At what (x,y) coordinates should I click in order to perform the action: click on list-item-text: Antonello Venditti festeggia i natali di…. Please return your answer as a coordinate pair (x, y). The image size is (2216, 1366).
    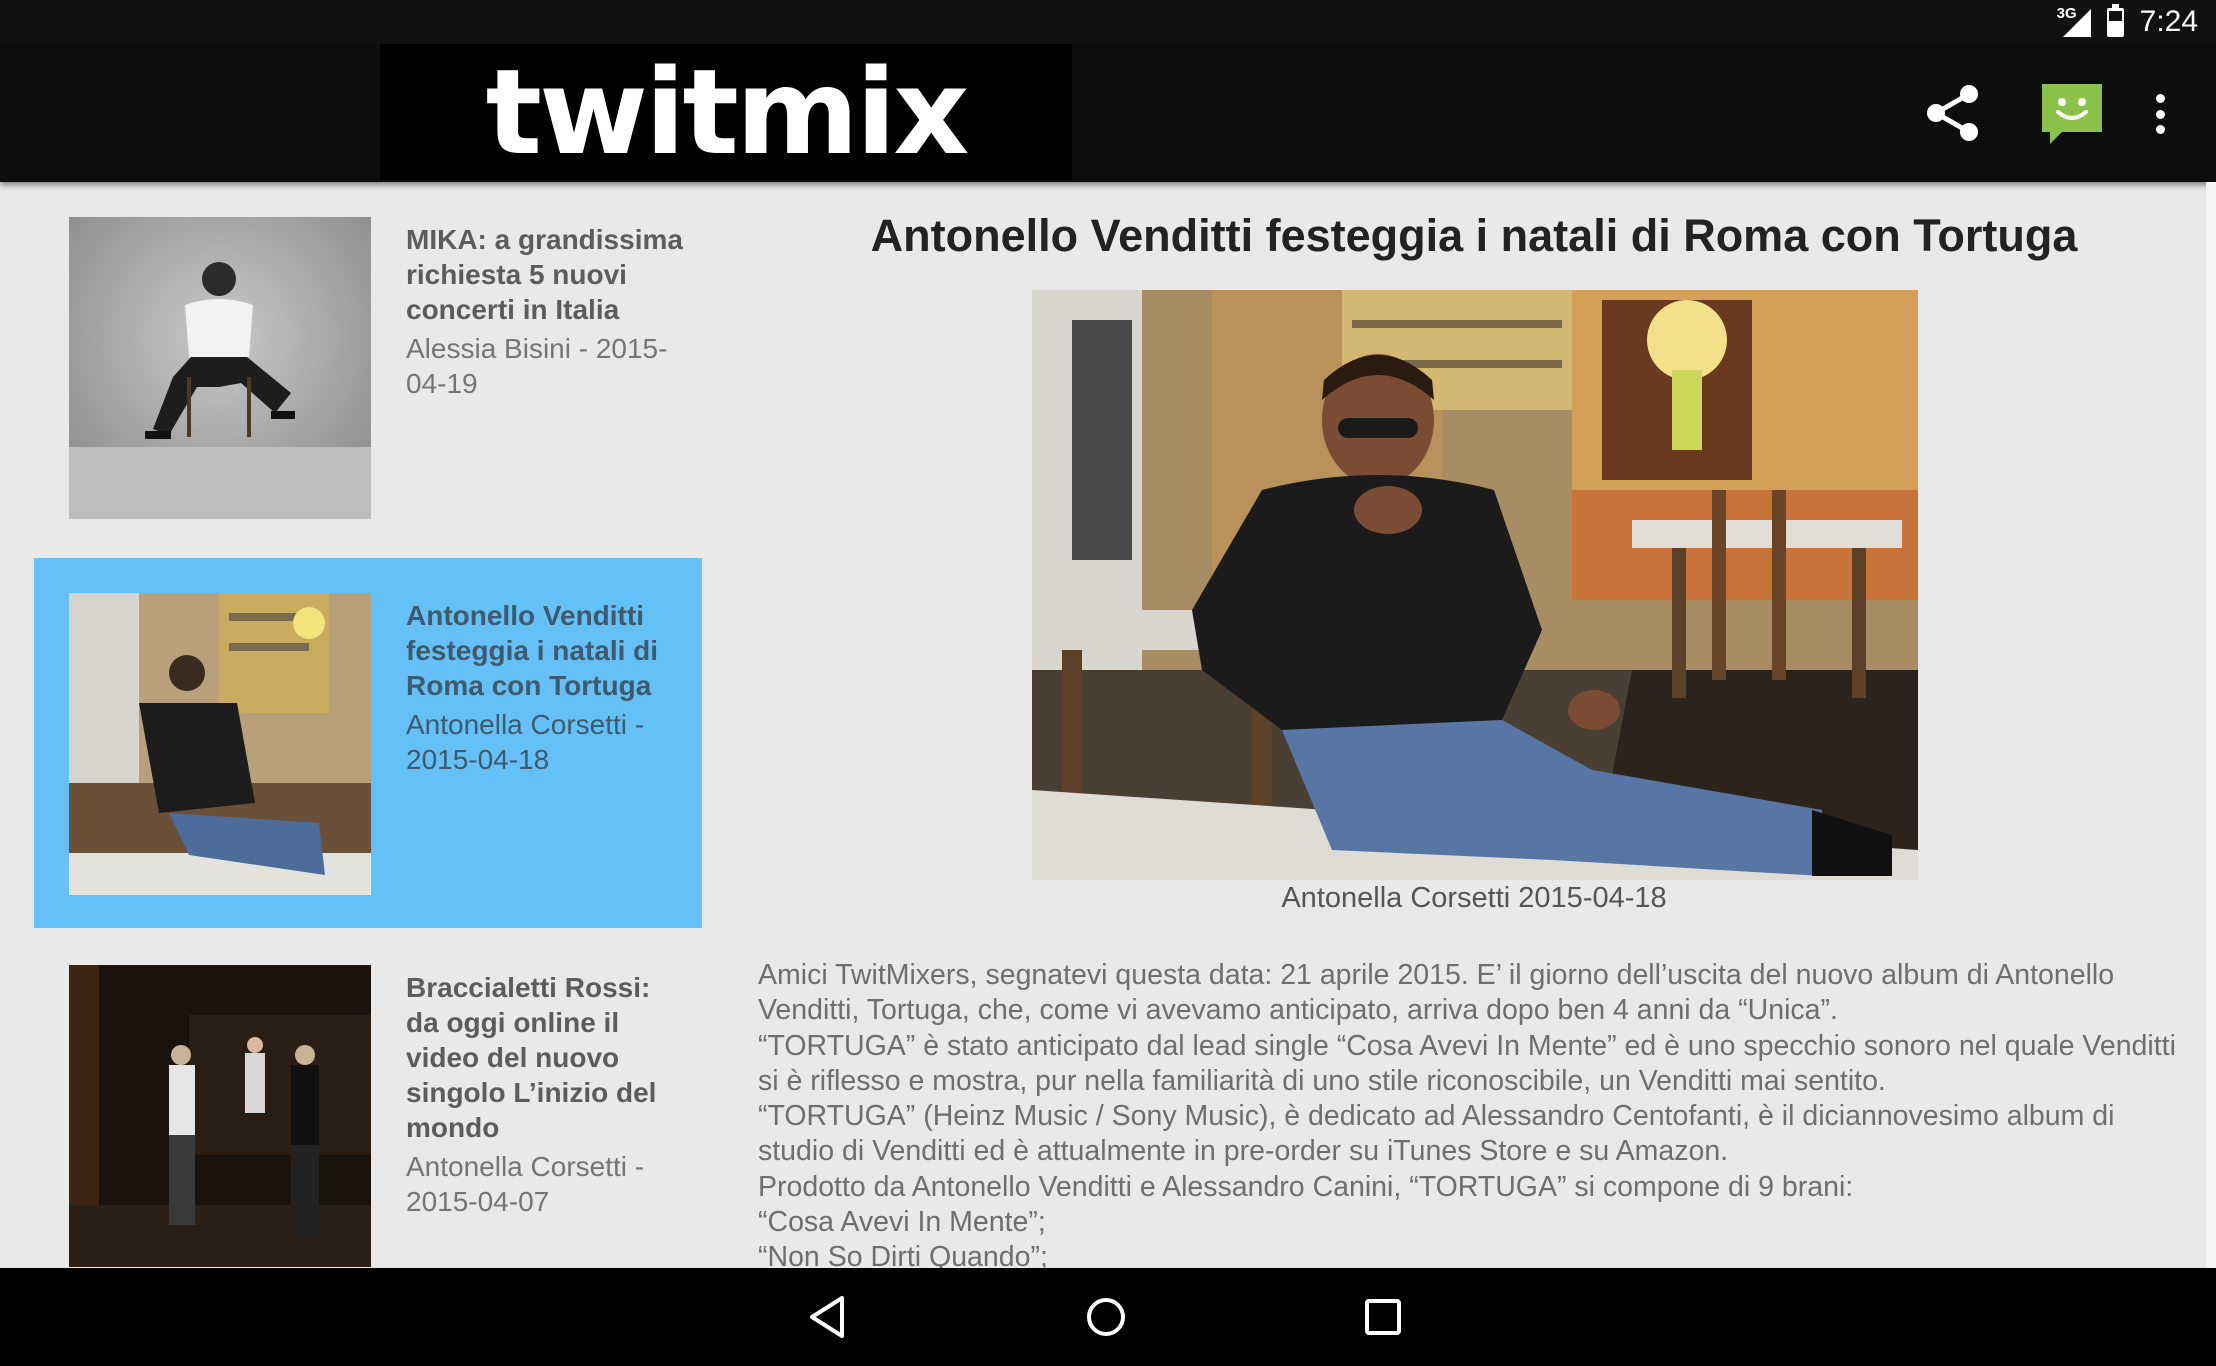
    Looking at the image, I should click on (546, 687).